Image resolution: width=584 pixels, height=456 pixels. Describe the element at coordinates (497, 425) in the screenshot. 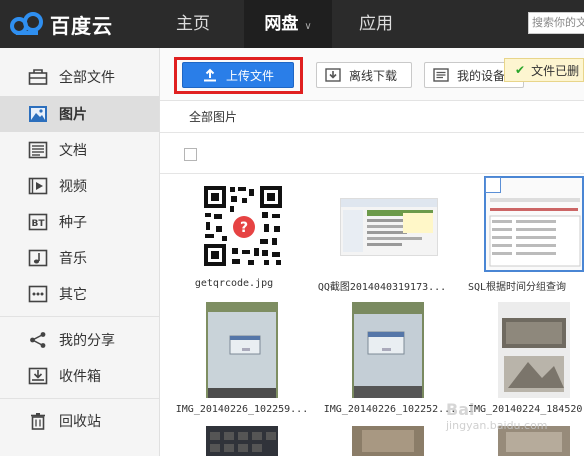

I see `watermark-url: jingyan.baidu.com` at that location.